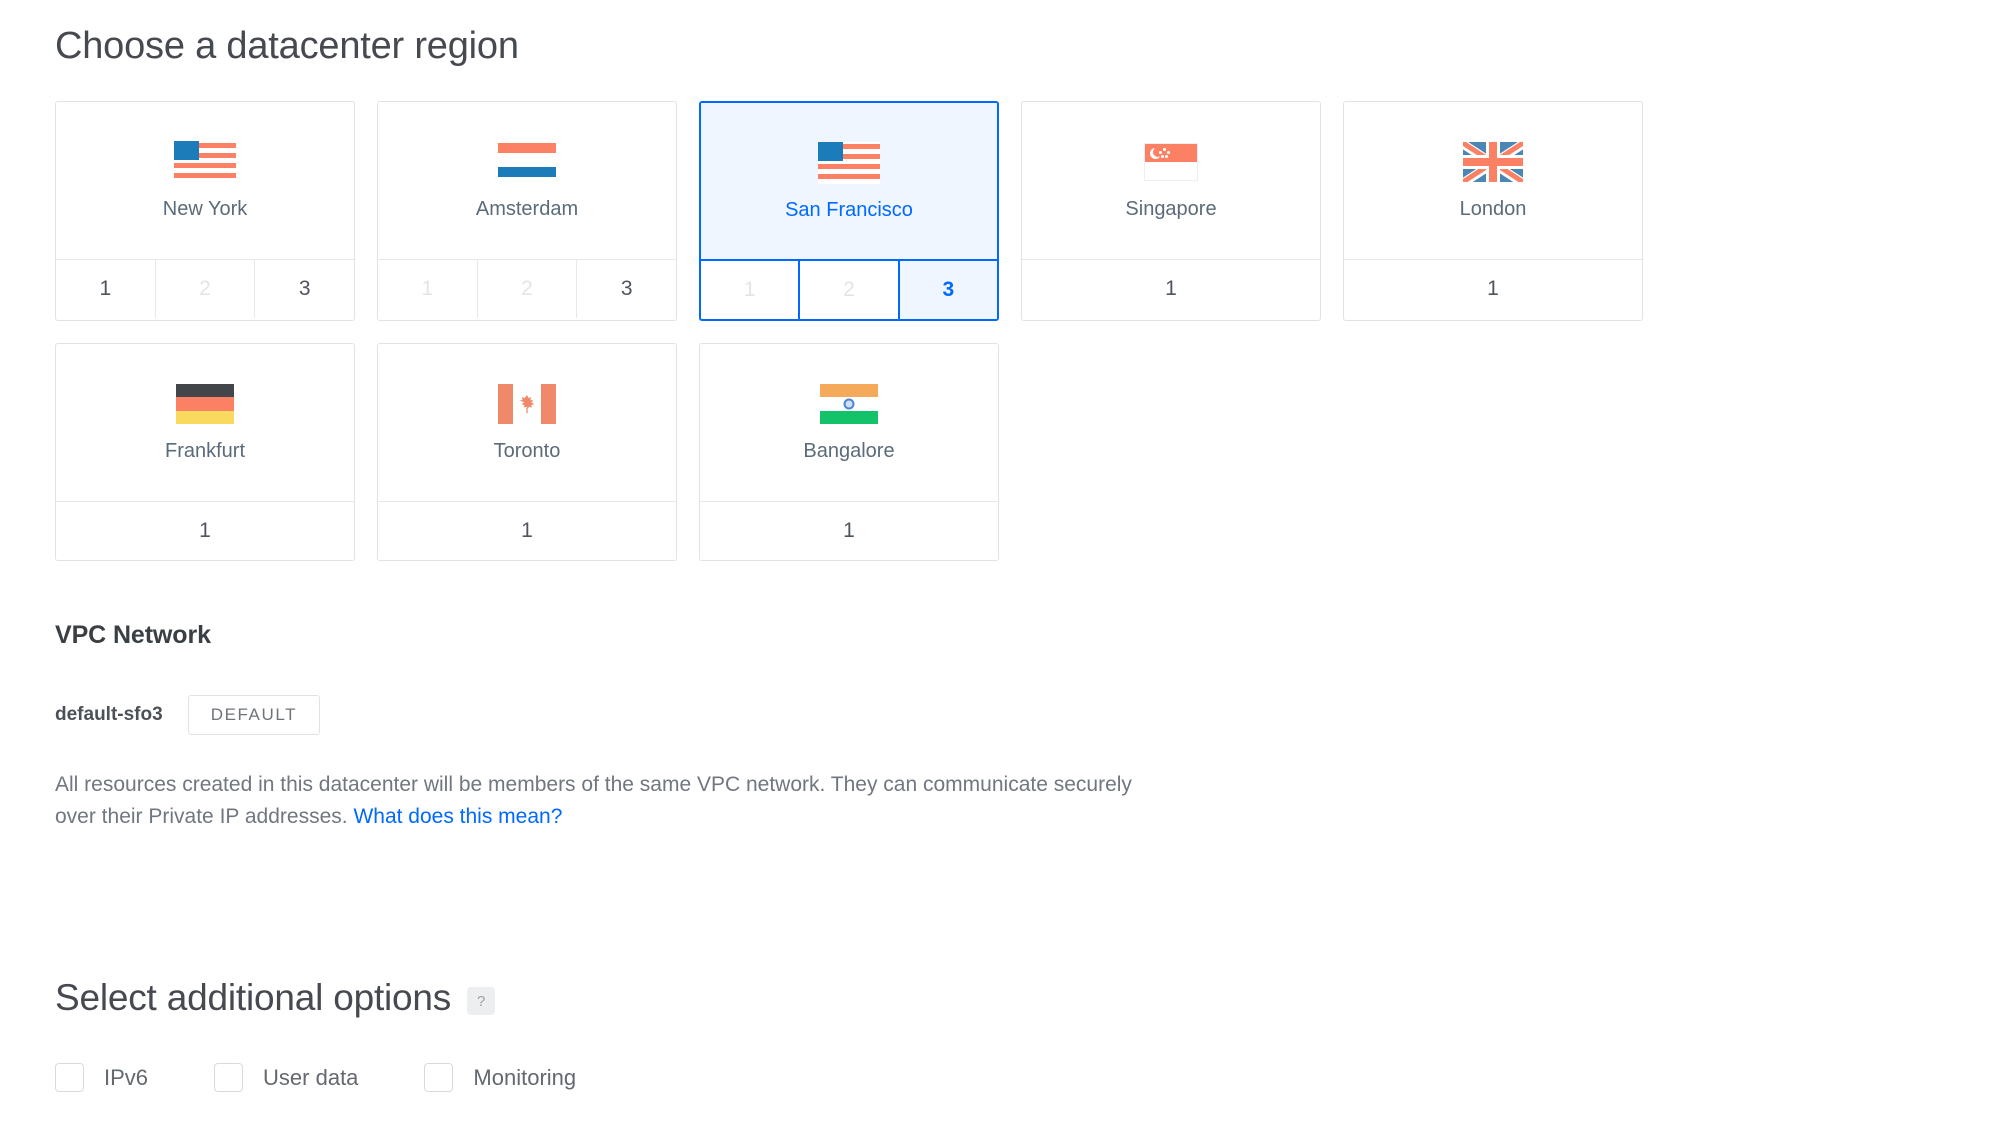 The height and width of the screenshot is (1148, 2000). What do you see at coordinates (1027, 1077) in the screenshot?
I see `additional-options-checkbox-row: IPv6 User data Monitoring` at bounding box center [1027, 1077].